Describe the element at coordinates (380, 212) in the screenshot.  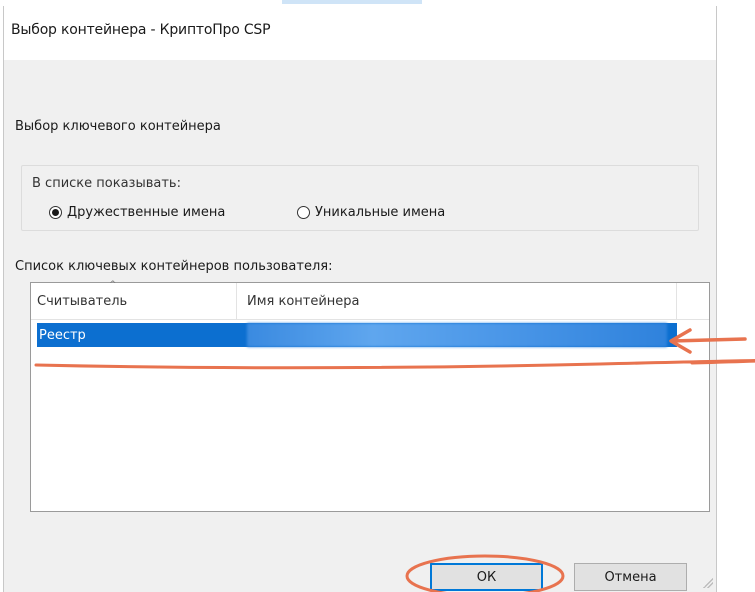
I see `radio-unique-names-label: Уникальные имена` at that location.